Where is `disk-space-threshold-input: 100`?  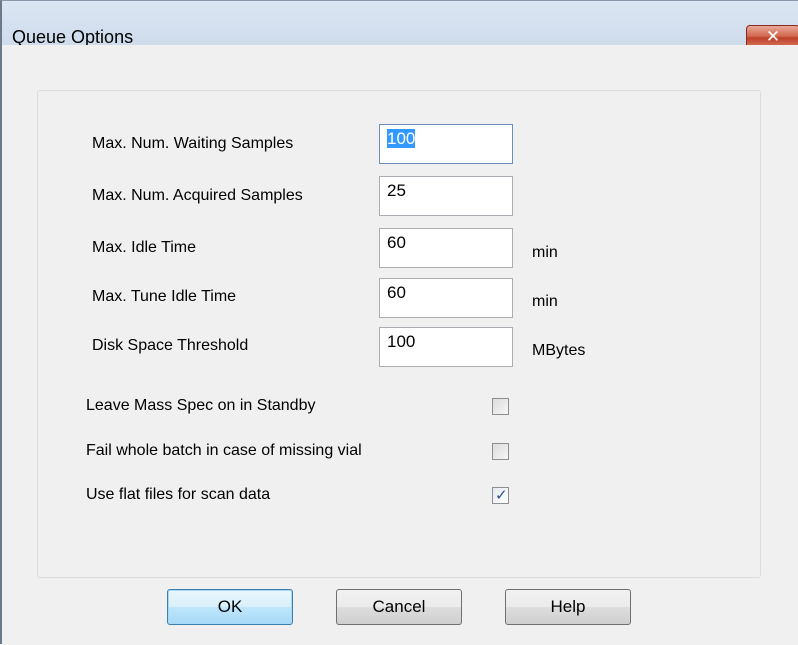
disk-space-threshold-input: 100 is located at coordinates (446, 347).